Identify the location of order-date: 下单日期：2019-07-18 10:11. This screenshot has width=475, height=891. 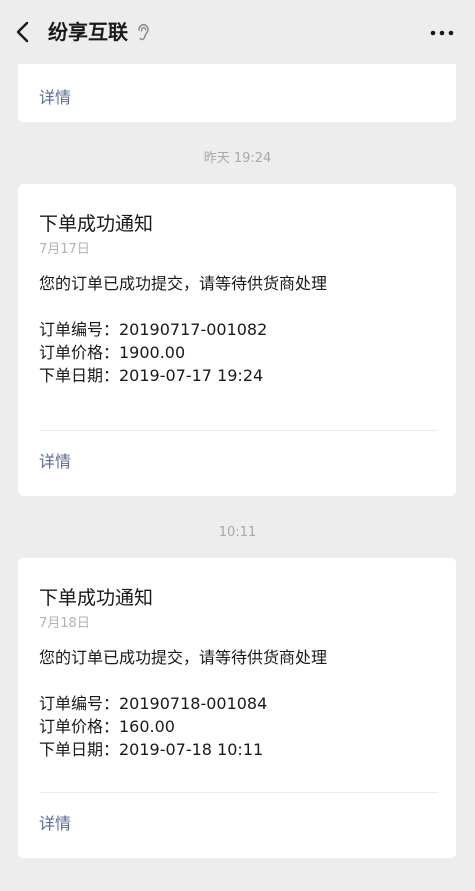
(151, 749).